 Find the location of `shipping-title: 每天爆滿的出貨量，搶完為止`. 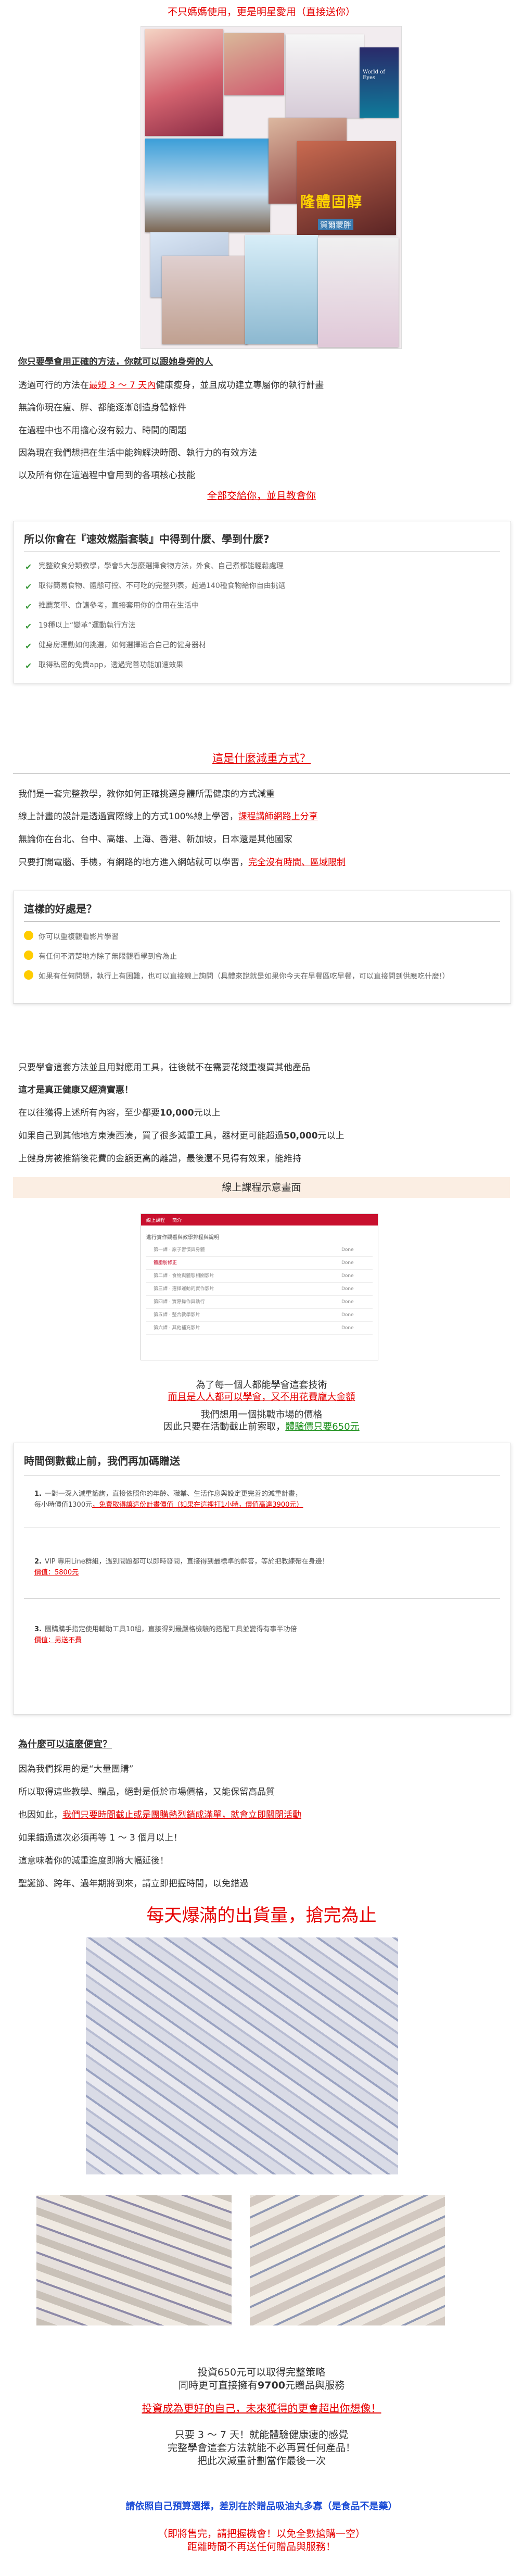

shipping-title: 每天爆滿的出貨量，搶完為止 is located at coordinates (261, 1915).